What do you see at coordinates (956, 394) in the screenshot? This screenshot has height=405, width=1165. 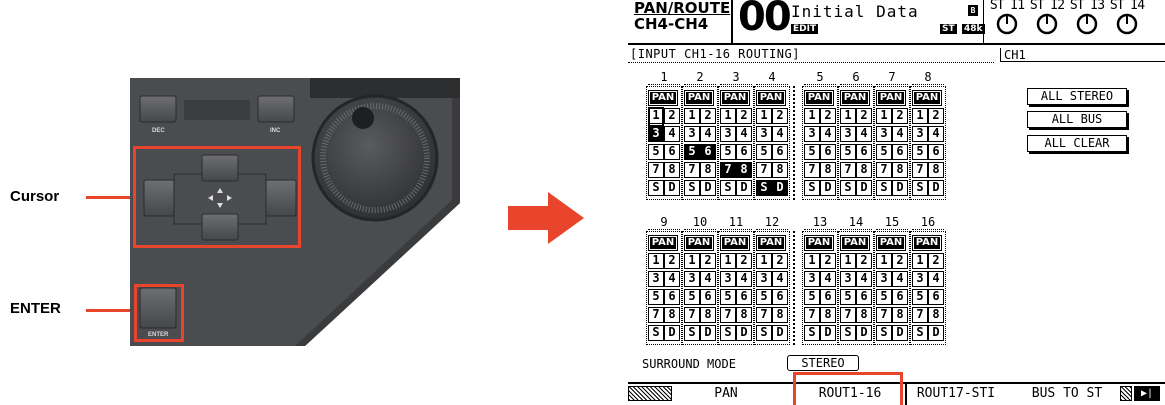 I see `tab-rout17-sti: ROUT17-STI` at bounding box center [956, 394].